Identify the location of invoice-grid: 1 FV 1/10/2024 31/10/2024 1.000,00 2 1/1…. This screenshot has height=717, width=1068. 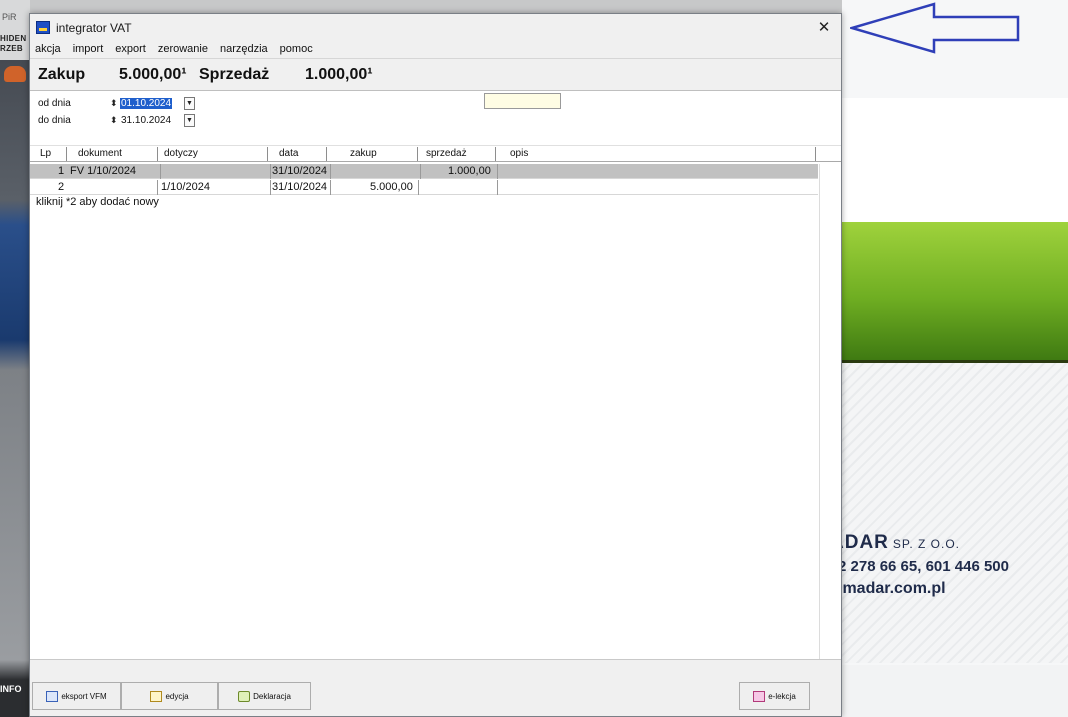
(435, 186).